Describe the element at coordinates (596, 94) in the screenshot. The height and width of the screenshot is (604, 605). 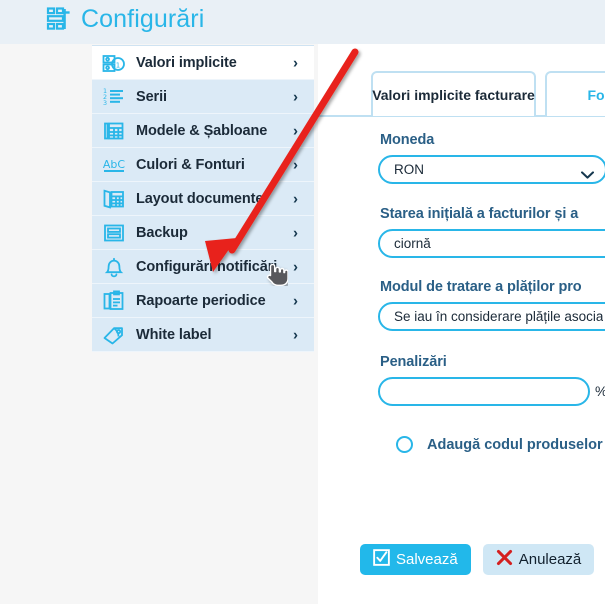
I see `tab-label: Form` at that location.